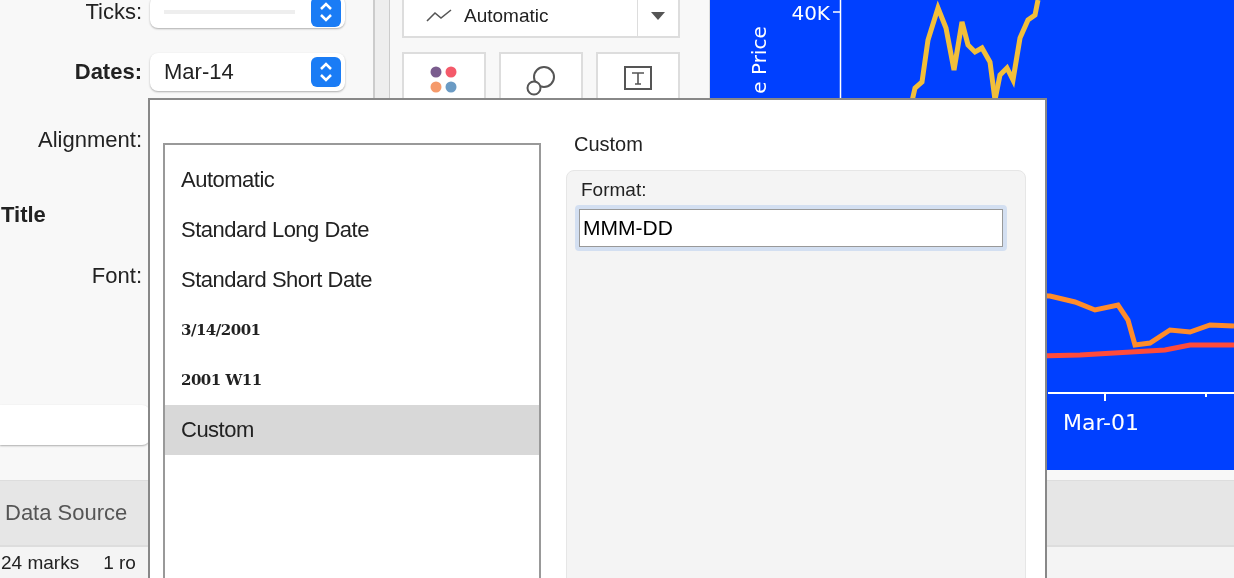 Image resolution: width=1234 pixels, height=578 pixels. What do you see at coordinates (352, 230) in the screenshot?
I see `list-item: Standard Long Date` at bounding box center [352, 230].